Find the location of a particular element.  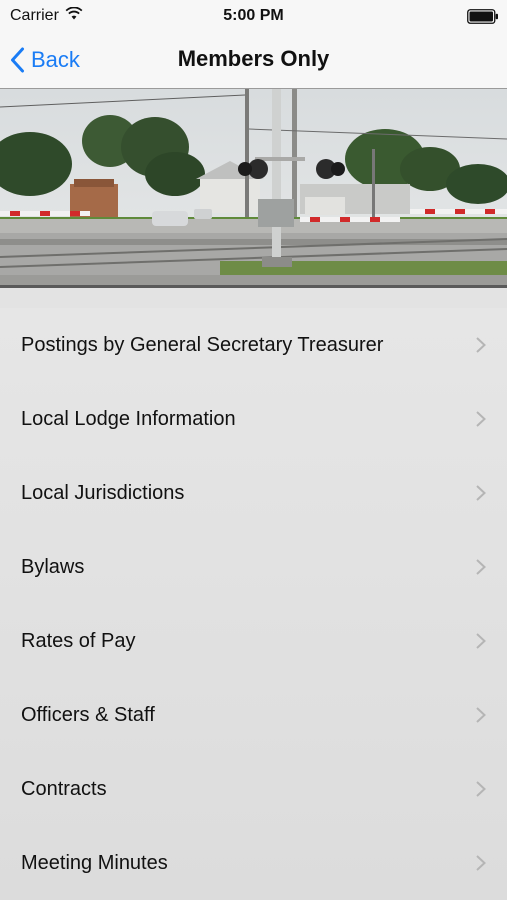

menu-item-label: Rates of Pay is located at coordinates (78, 640).